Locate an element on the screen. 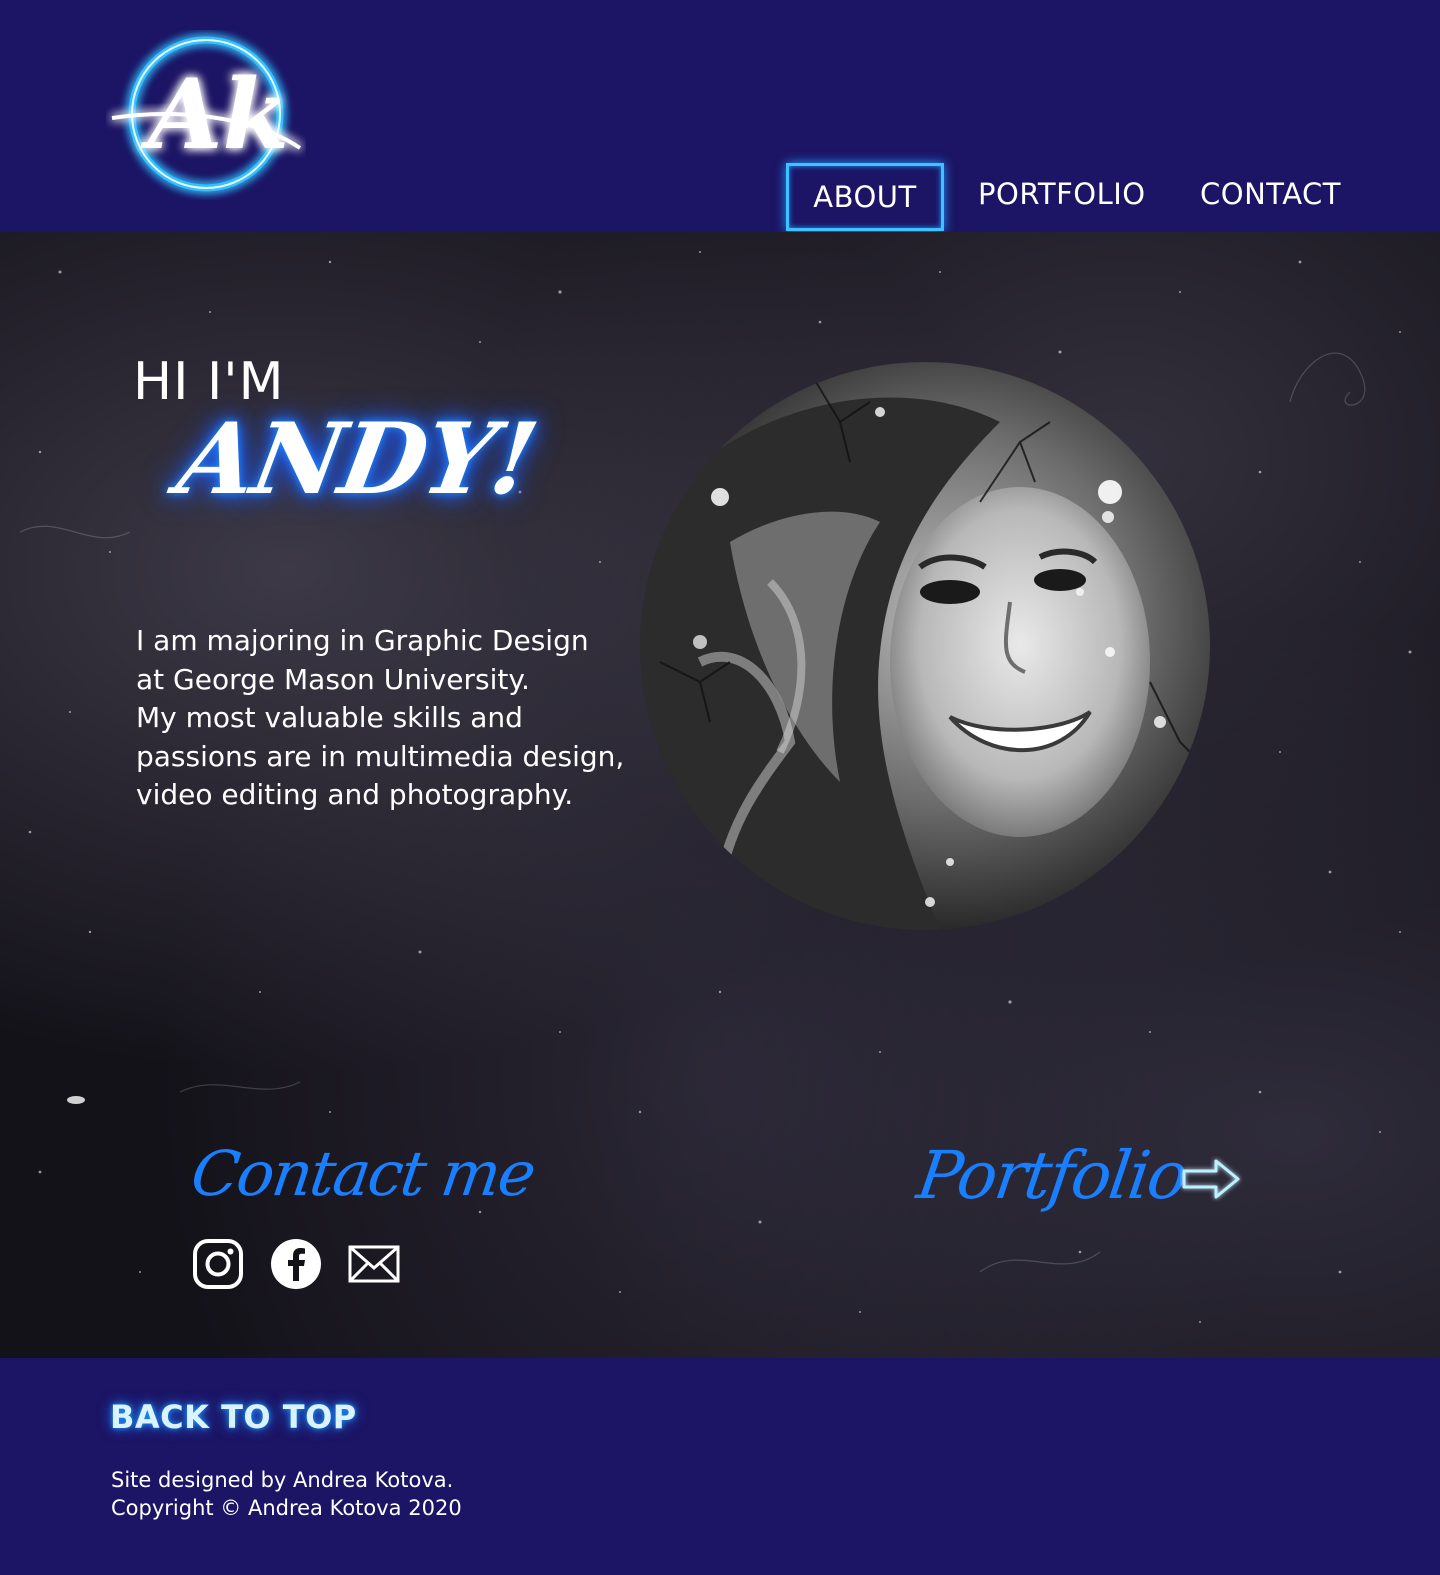 Image resolution: width=1440 pixels, height=1575 pixels. mail-icon is located at coordinates (374, 1264).